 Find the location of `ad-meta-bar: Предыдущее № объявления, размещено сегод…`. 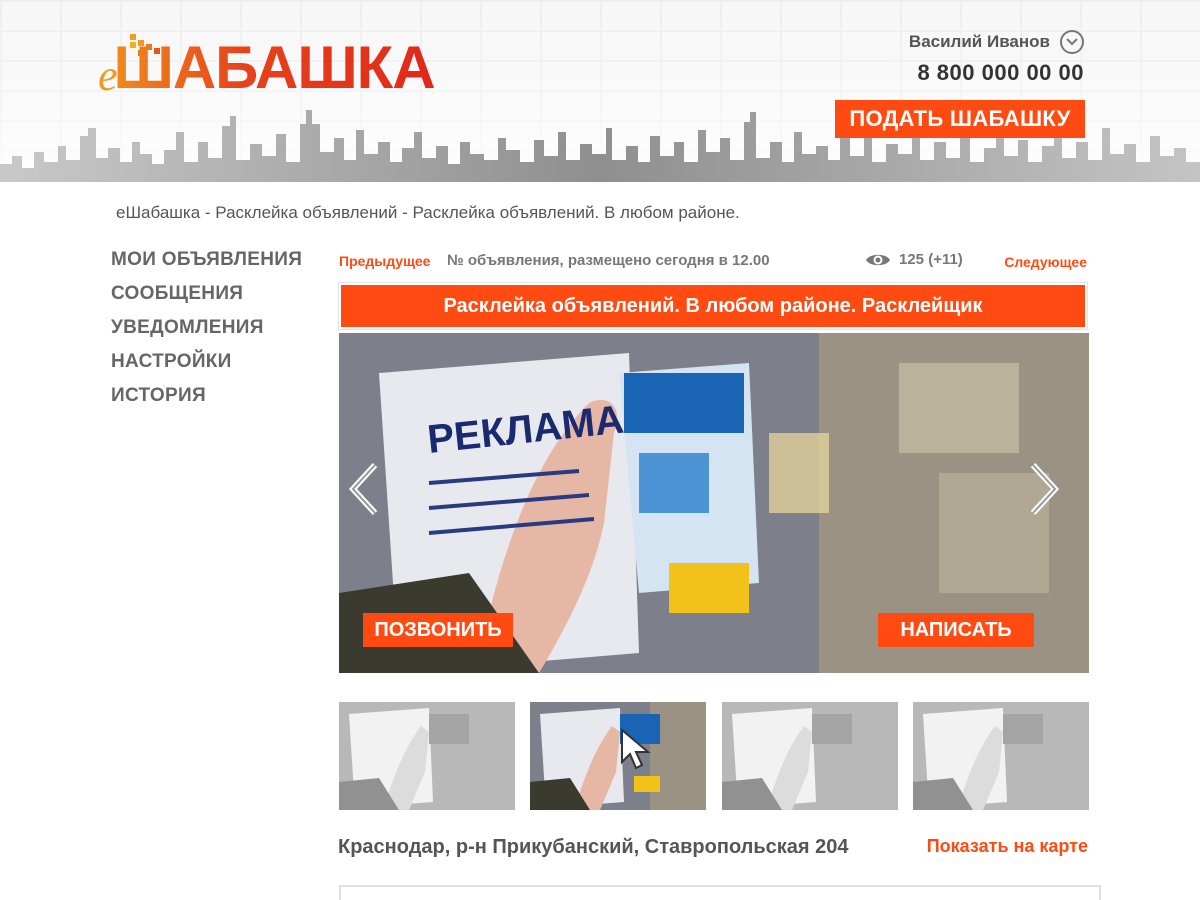

ad-meta-bar: Предыдущее № объявления, размещено сегод… is located at coordinates (713, 262).